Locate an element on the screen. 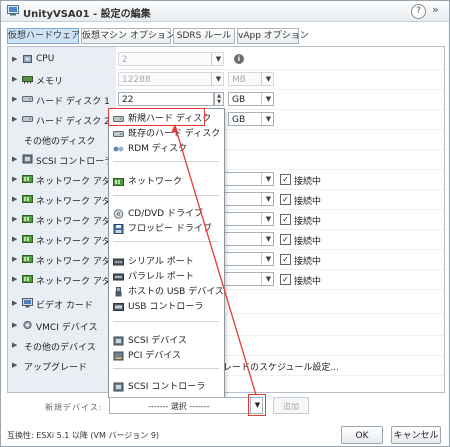 The width and height of the screenshot is (450, 447). connected-label: 接続中 is located at coordinates (308, 262).